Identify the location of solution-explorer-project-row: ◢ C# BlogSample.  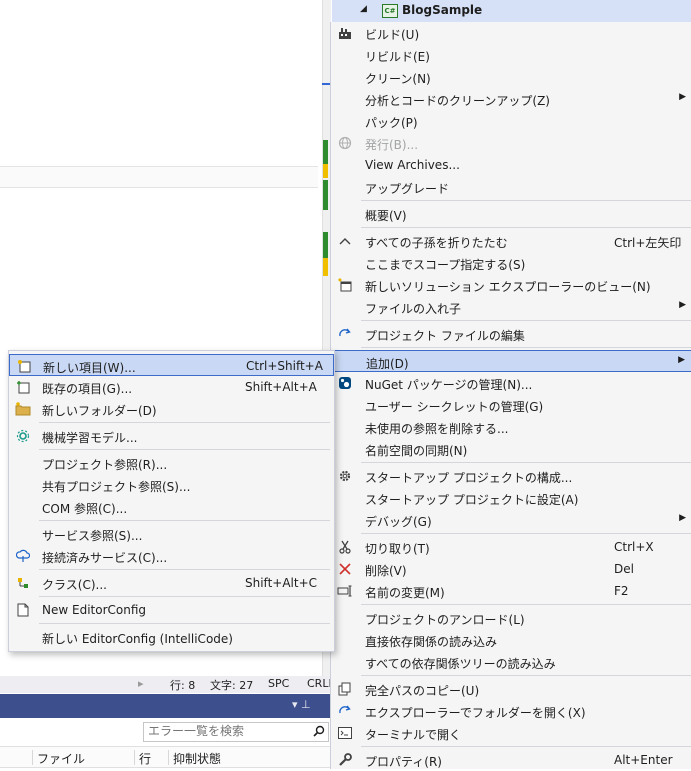
(511, 11).